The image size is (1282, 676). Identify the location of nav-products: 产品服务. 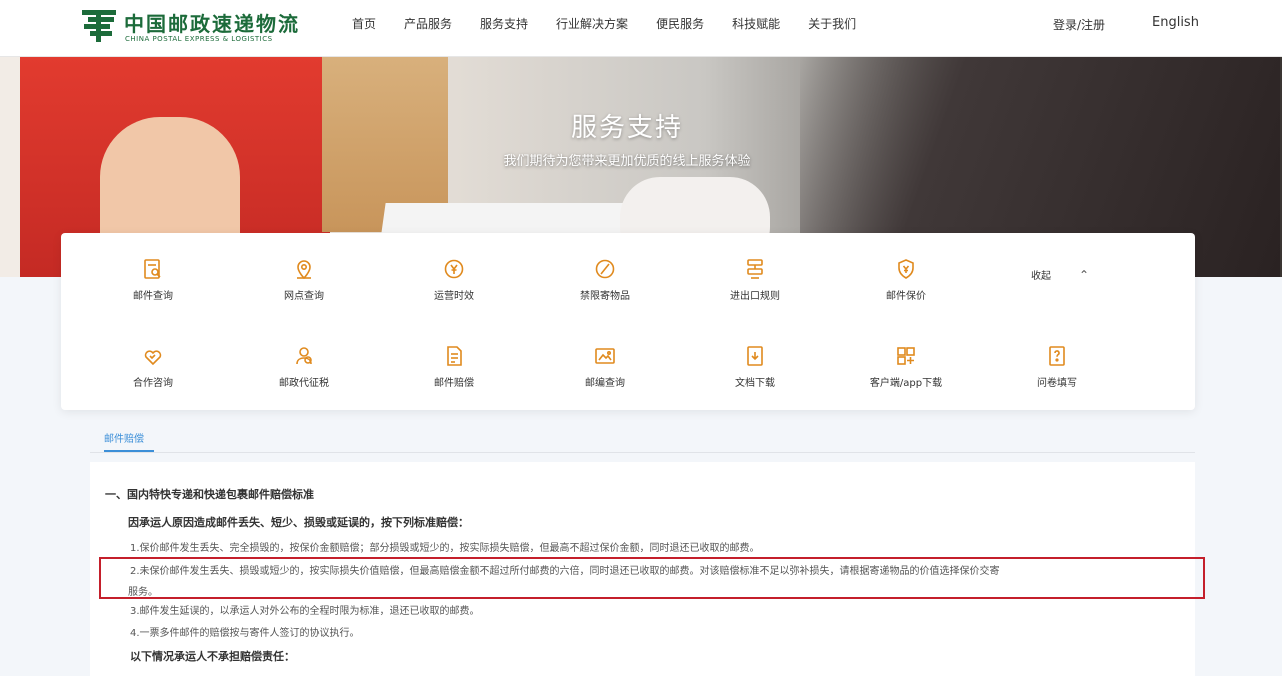
(428, 23).